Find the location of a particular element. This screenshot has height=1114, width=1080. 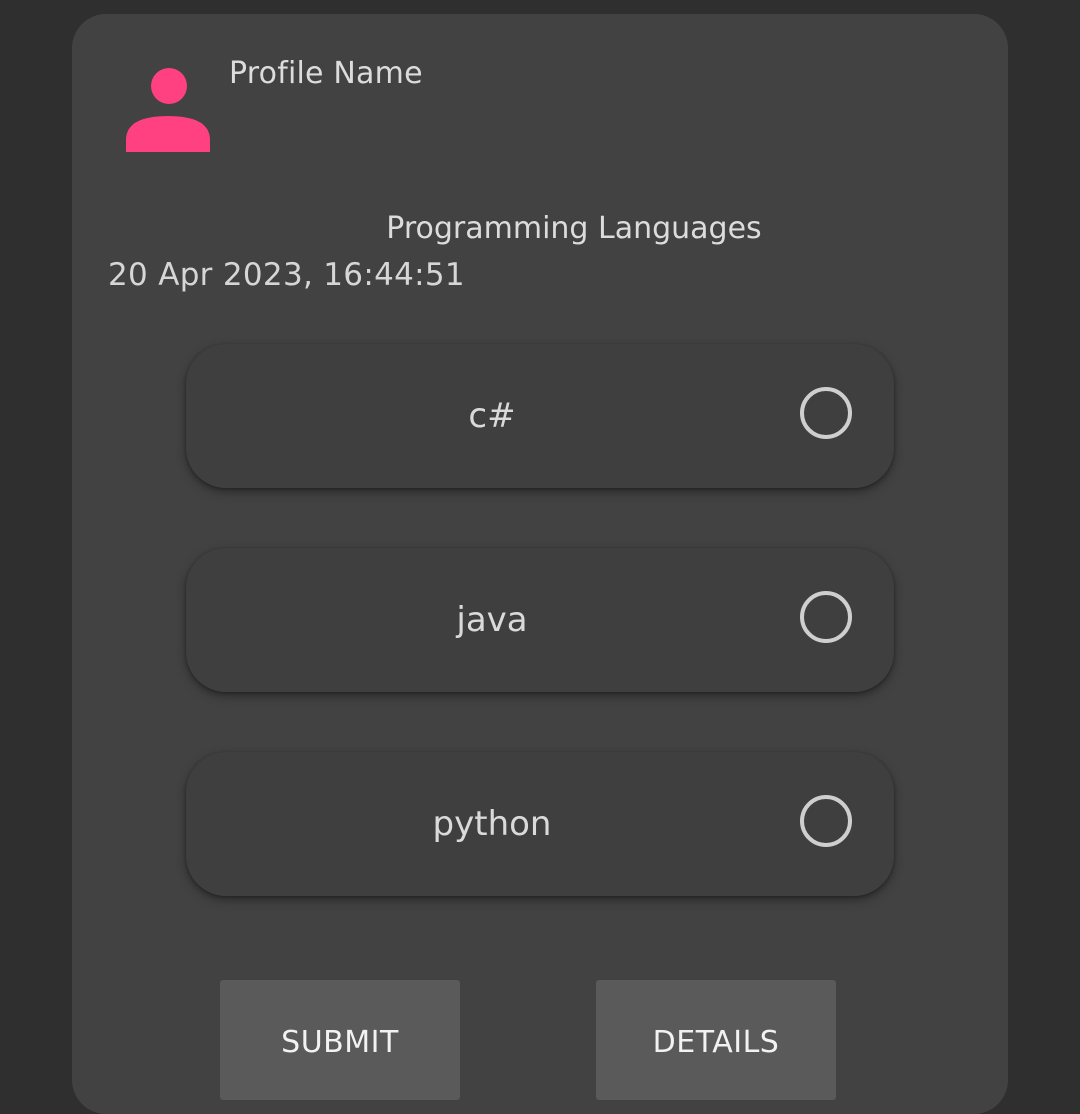

submit-button: SUBMIT is located at coordinates (340, 1040).